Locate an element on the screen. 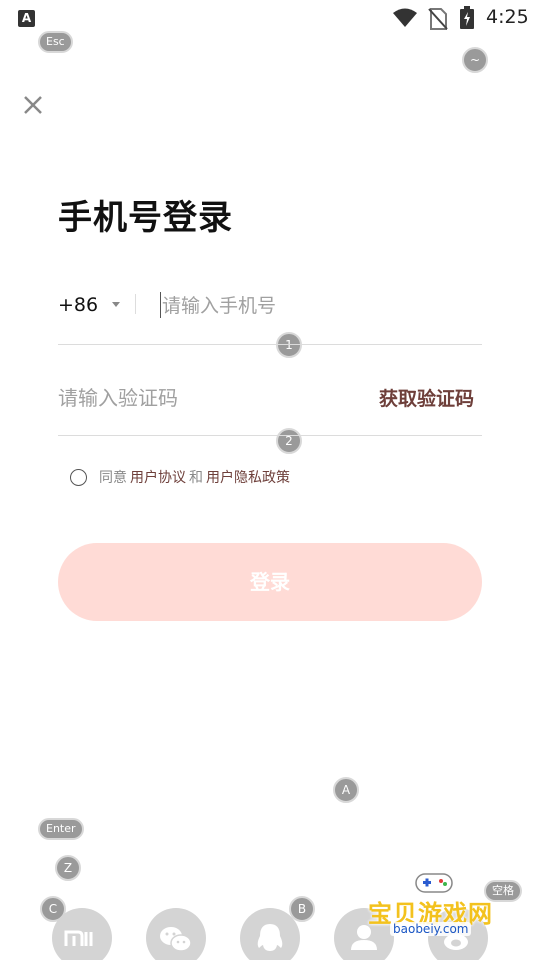 The width and height of the screenshot is (540, 960). phone-input is located at coordinates (322, 306).